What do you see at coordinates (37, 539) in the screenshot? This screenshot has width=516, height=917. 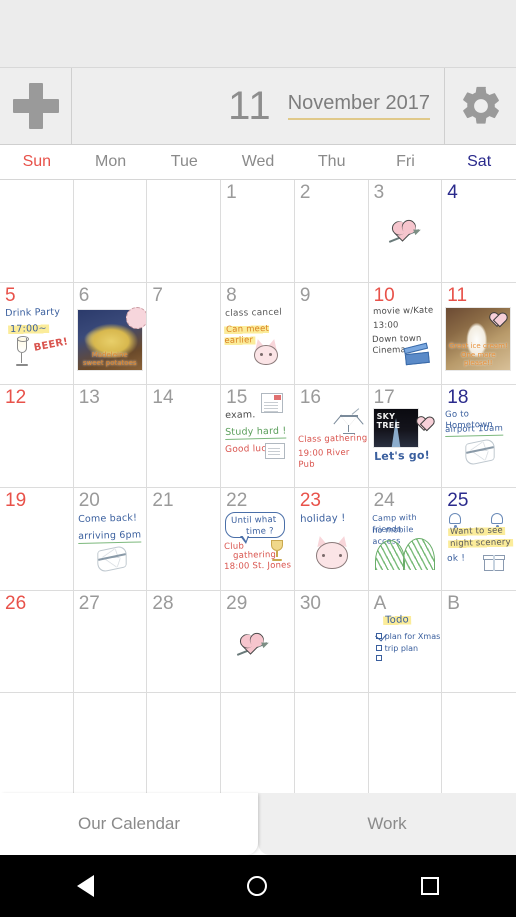 I see `day-cell-19: 19` at bounding box center [37, 539].